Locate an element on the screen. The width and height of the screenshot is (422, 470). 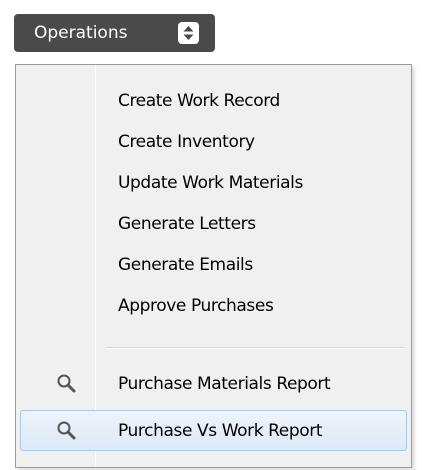
menu-item-purchase-vs-work-report: Purchase Vs Work Report is located at coordinates (213, 430).